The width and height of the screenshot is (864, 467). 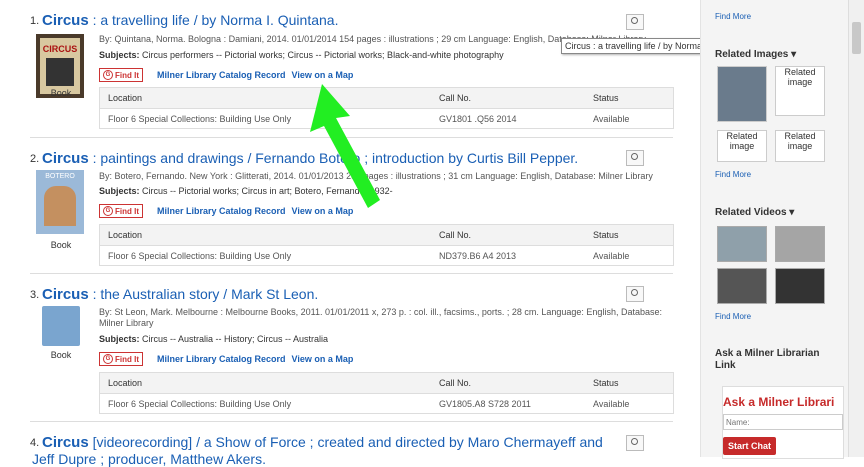 I want to click on start-chat-button: Start Chat, so click(x=750, y=446).